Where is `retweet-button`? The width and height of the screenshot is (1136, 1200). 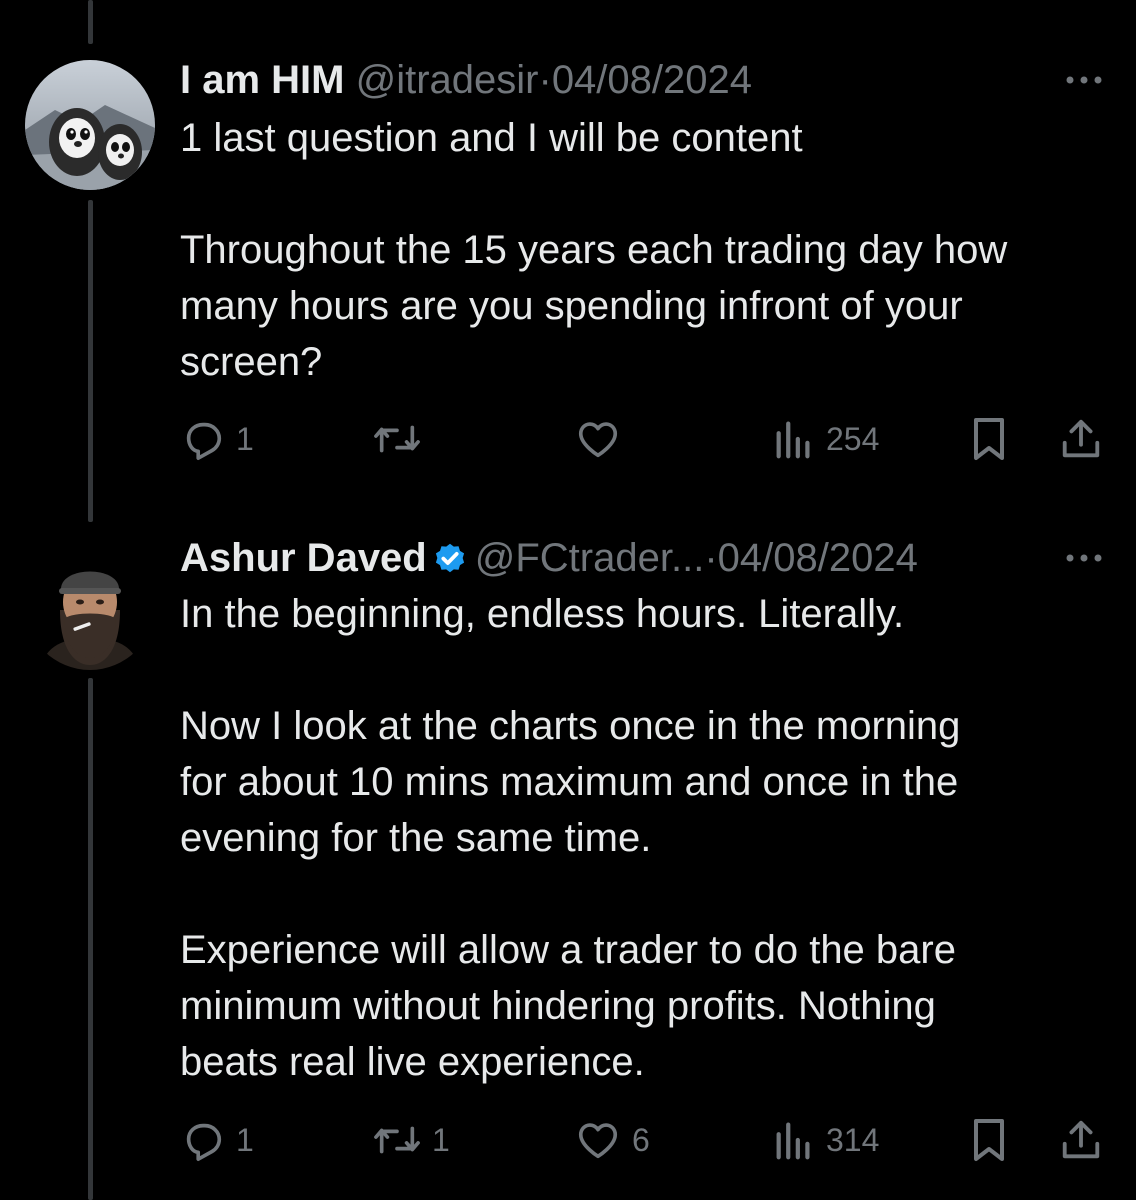
retweet-button is located at coordinates (402, 439).